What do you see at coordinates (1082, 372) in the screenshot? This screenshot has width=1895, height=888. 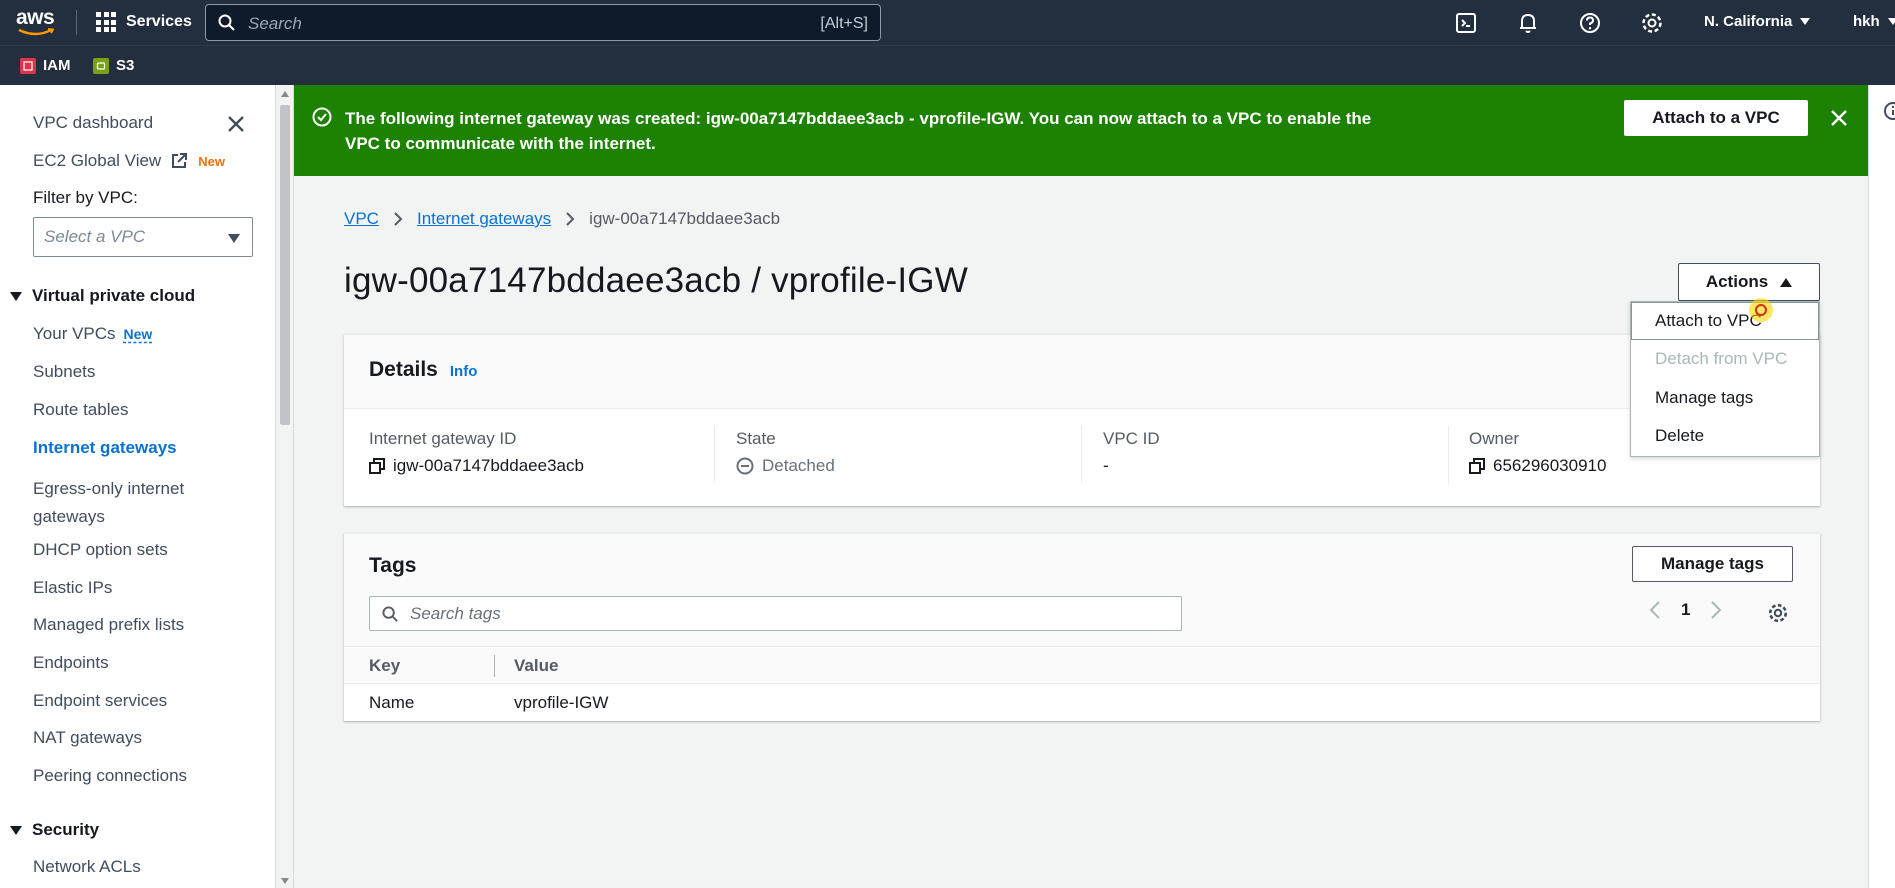 I see `details-header: Details Info` at bounding box center [1082, 372].